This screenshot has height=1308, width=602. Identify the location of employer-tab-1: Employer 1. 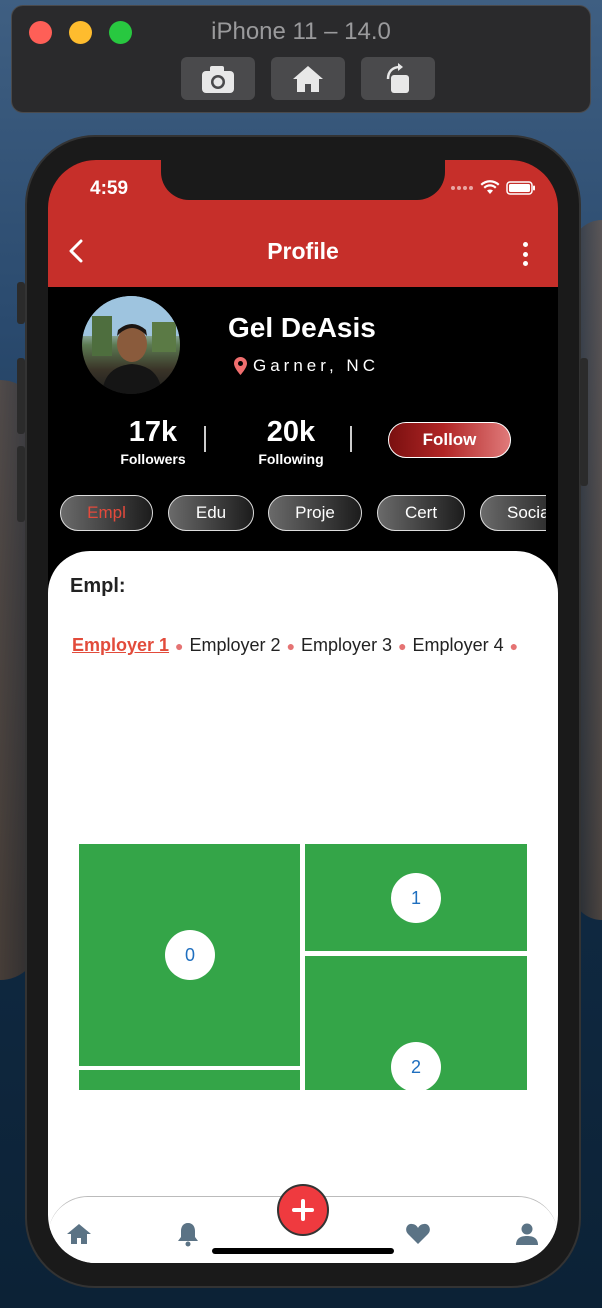
(120, 645).